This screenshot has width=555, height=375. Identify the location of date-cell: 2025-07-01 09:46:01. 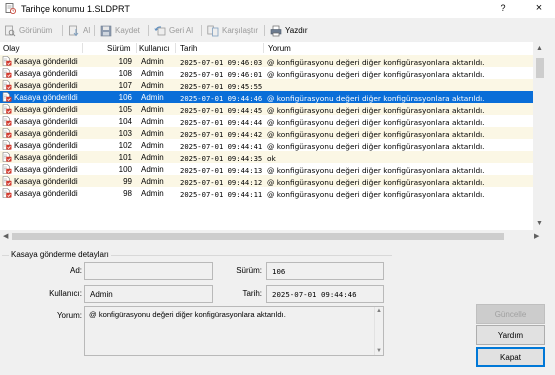
(221, 74).